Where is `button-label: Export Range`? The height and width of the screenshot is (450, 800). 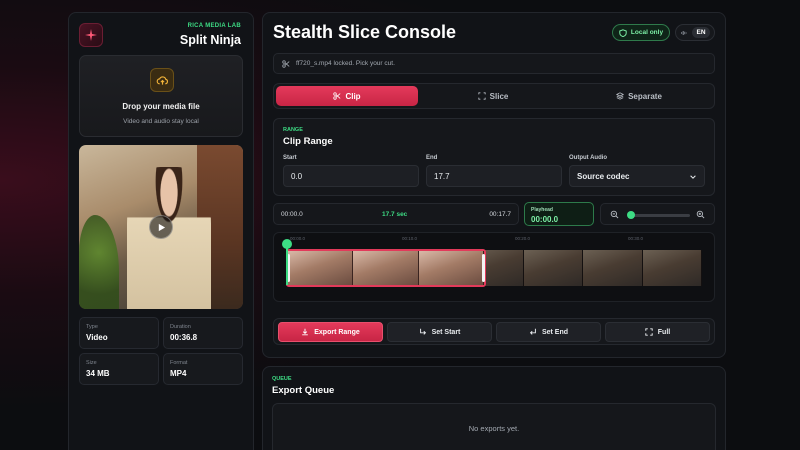 button-label: Export Range is located at coordinates (337, 332).